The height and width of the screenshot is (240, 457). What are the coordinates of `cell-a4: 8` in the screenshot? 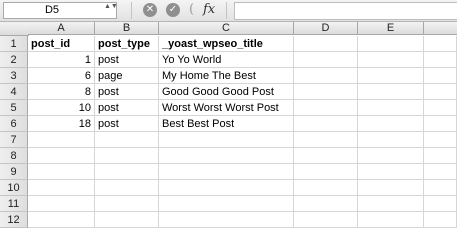 It's located at (61, 92).